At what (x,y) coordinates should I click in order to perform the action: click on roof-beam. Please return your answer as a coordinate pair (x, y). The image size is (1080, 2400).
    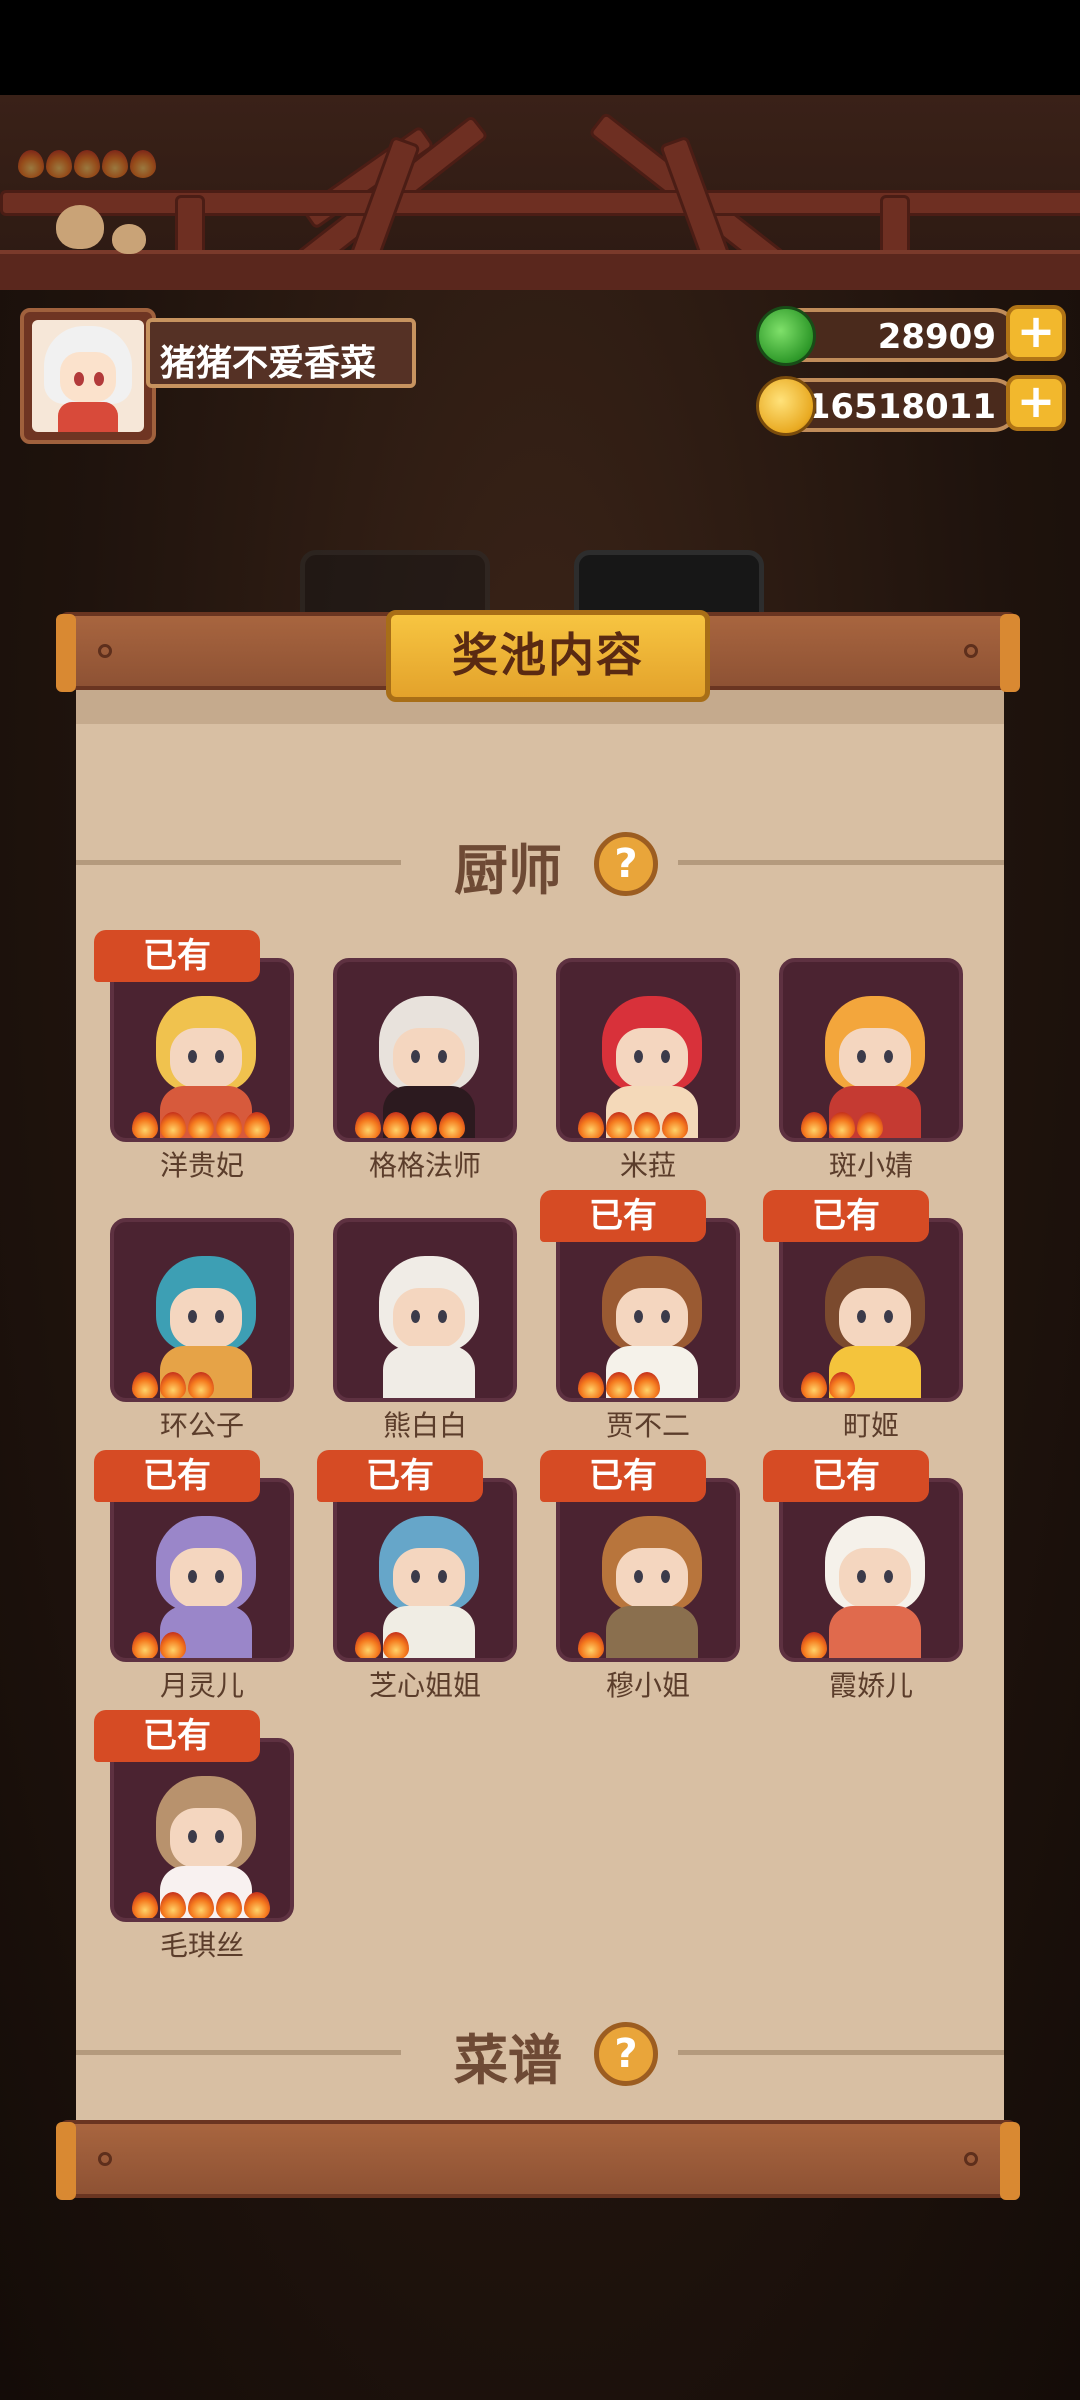
    Looking at the image, I should click on (540, 272).